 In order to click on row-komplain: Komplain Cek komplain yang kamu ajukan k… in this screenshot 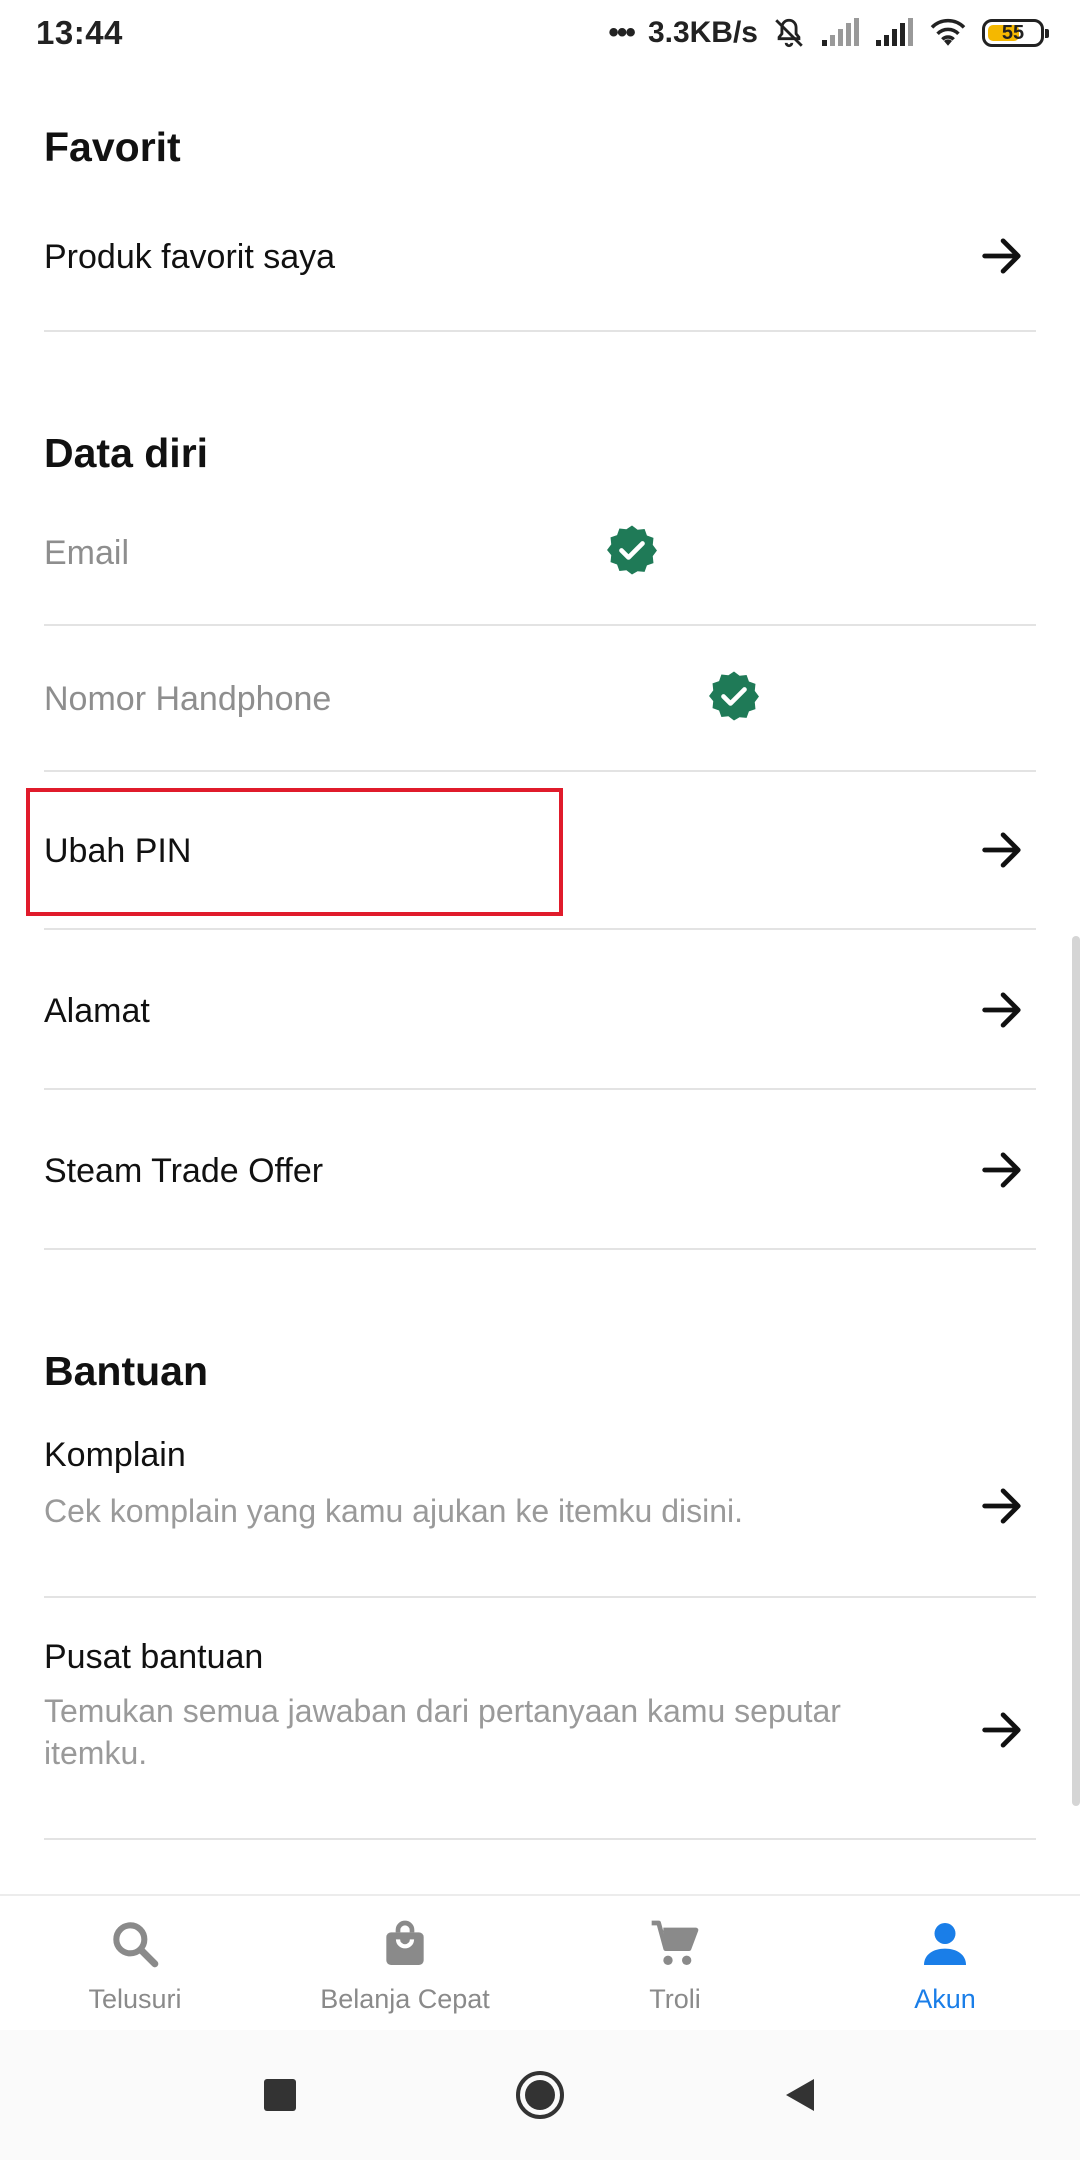, I will do `click(540, 1517)`.